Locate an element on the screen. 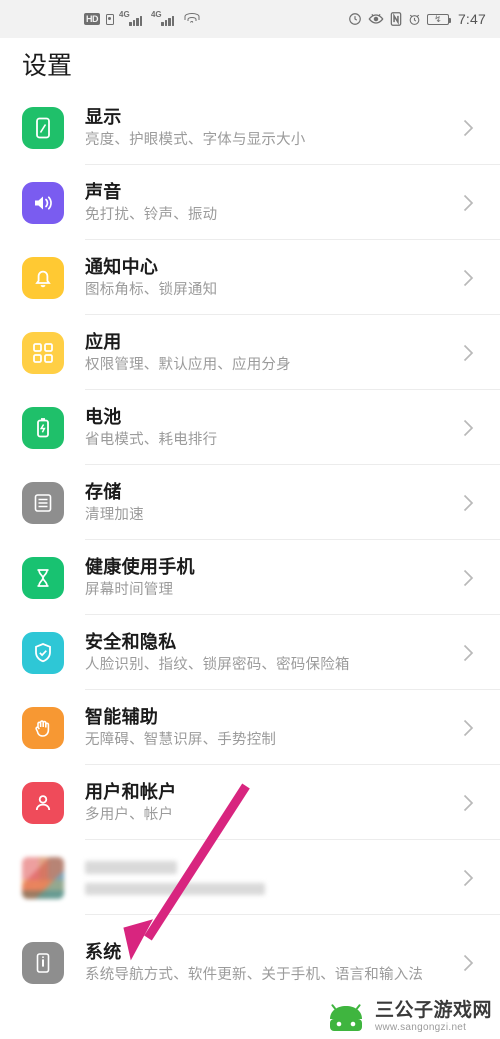 The height and width of the screenshot is (1039, 500). settings-row-title: 电池 is located at coordinates (103, 416).